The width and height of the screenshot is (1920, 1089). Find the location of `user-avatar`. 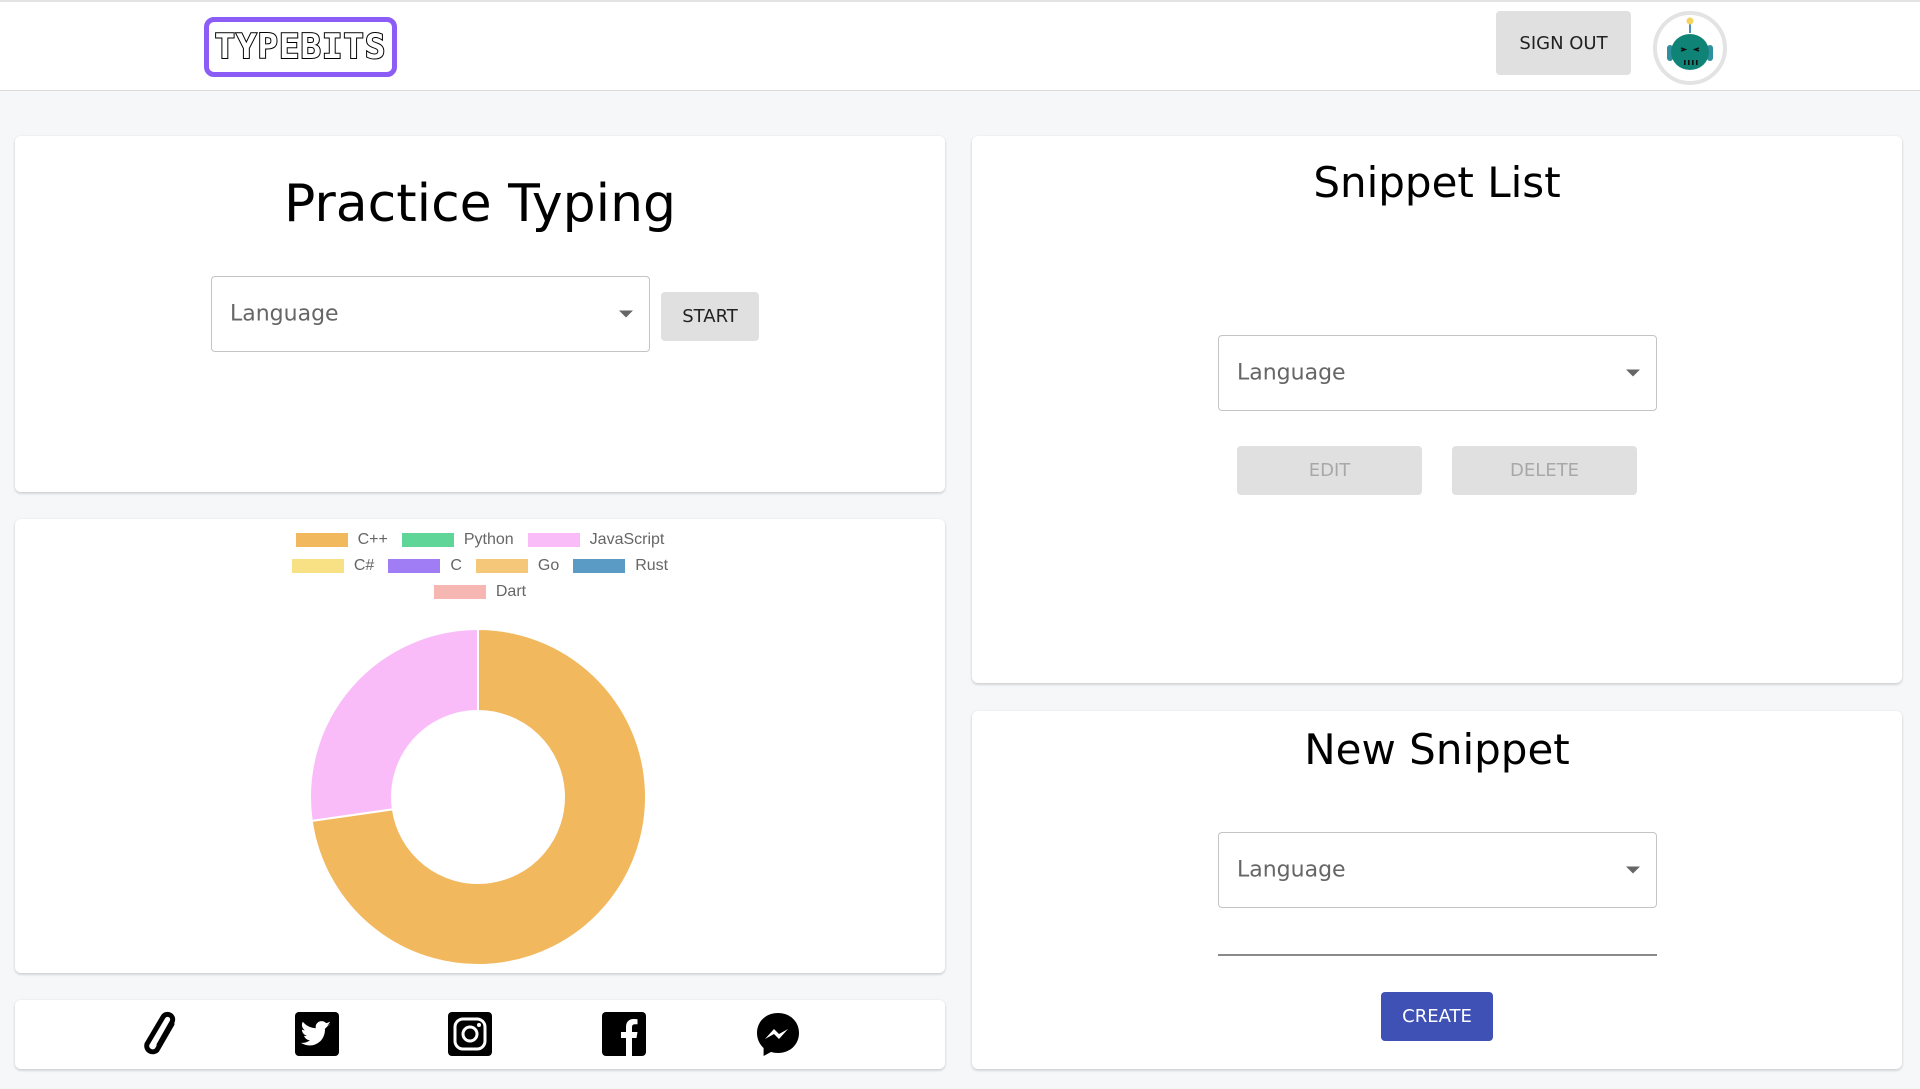

user-avatar is located at coordinates (1690, 48).